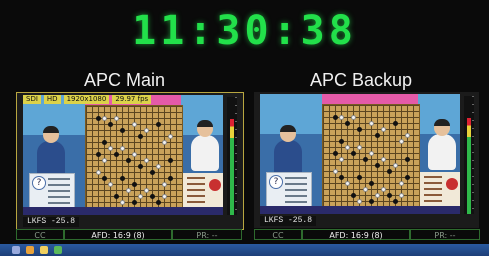 The image size is (489, 256). Describe the element at coordinates (16, 250) in the screenshot. I see `start-icon` at that location.